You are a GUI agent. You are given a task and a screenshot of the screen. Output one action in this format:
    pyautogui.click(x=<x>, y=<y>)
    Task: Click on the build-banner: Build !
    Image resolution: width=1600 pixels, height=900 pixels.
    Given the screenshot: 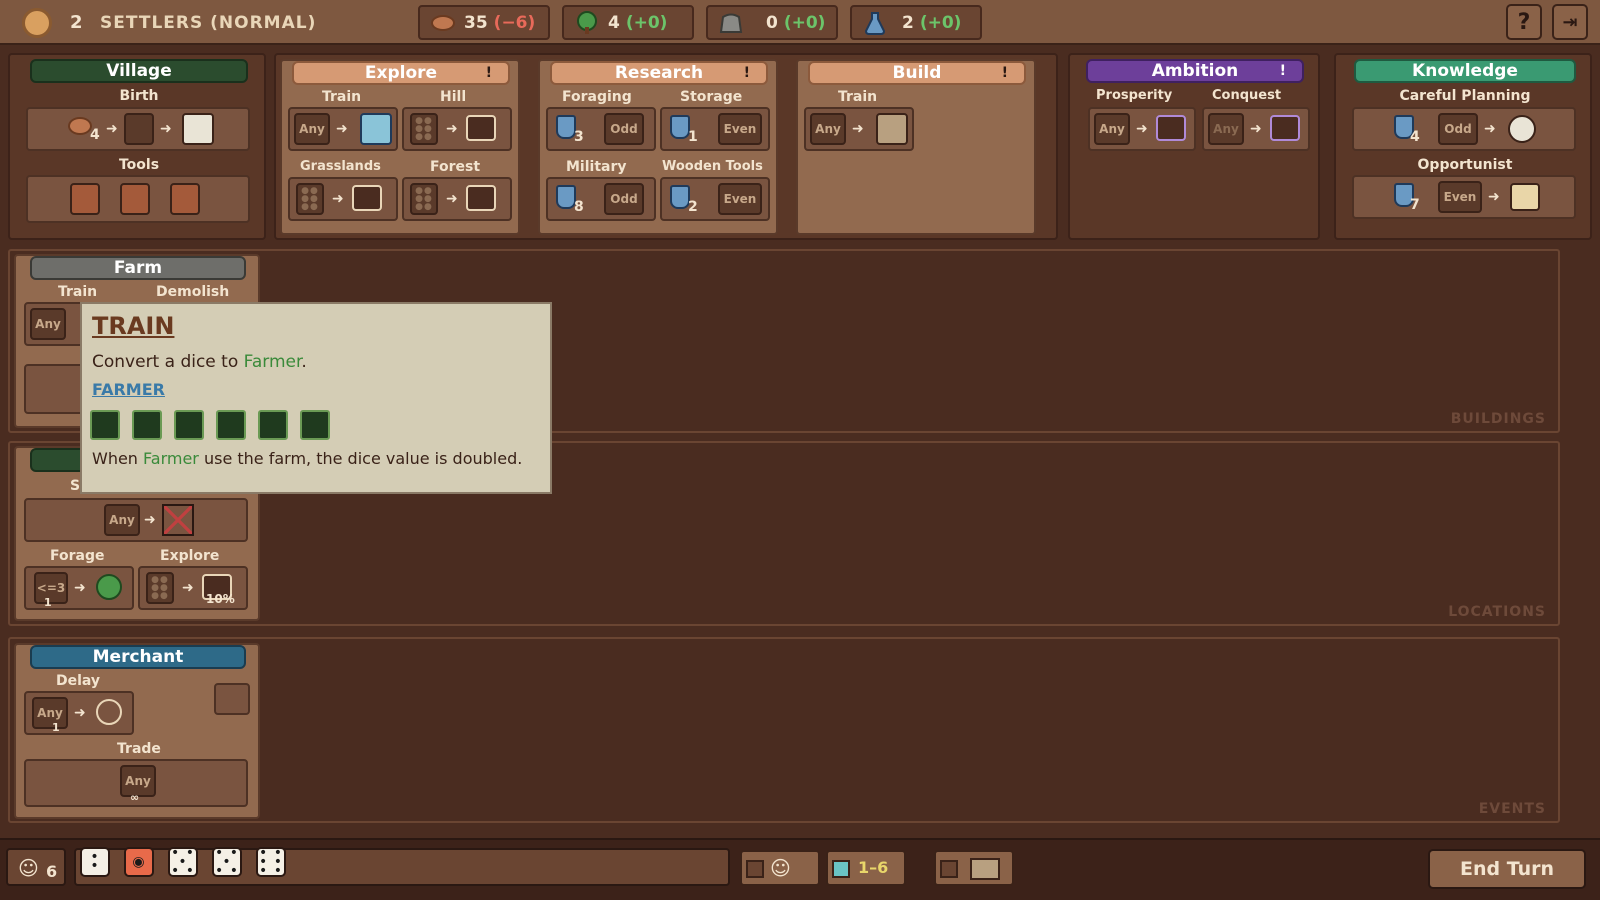 What is the action you would take?
    pyautogui.click(x=917, y=73)
    